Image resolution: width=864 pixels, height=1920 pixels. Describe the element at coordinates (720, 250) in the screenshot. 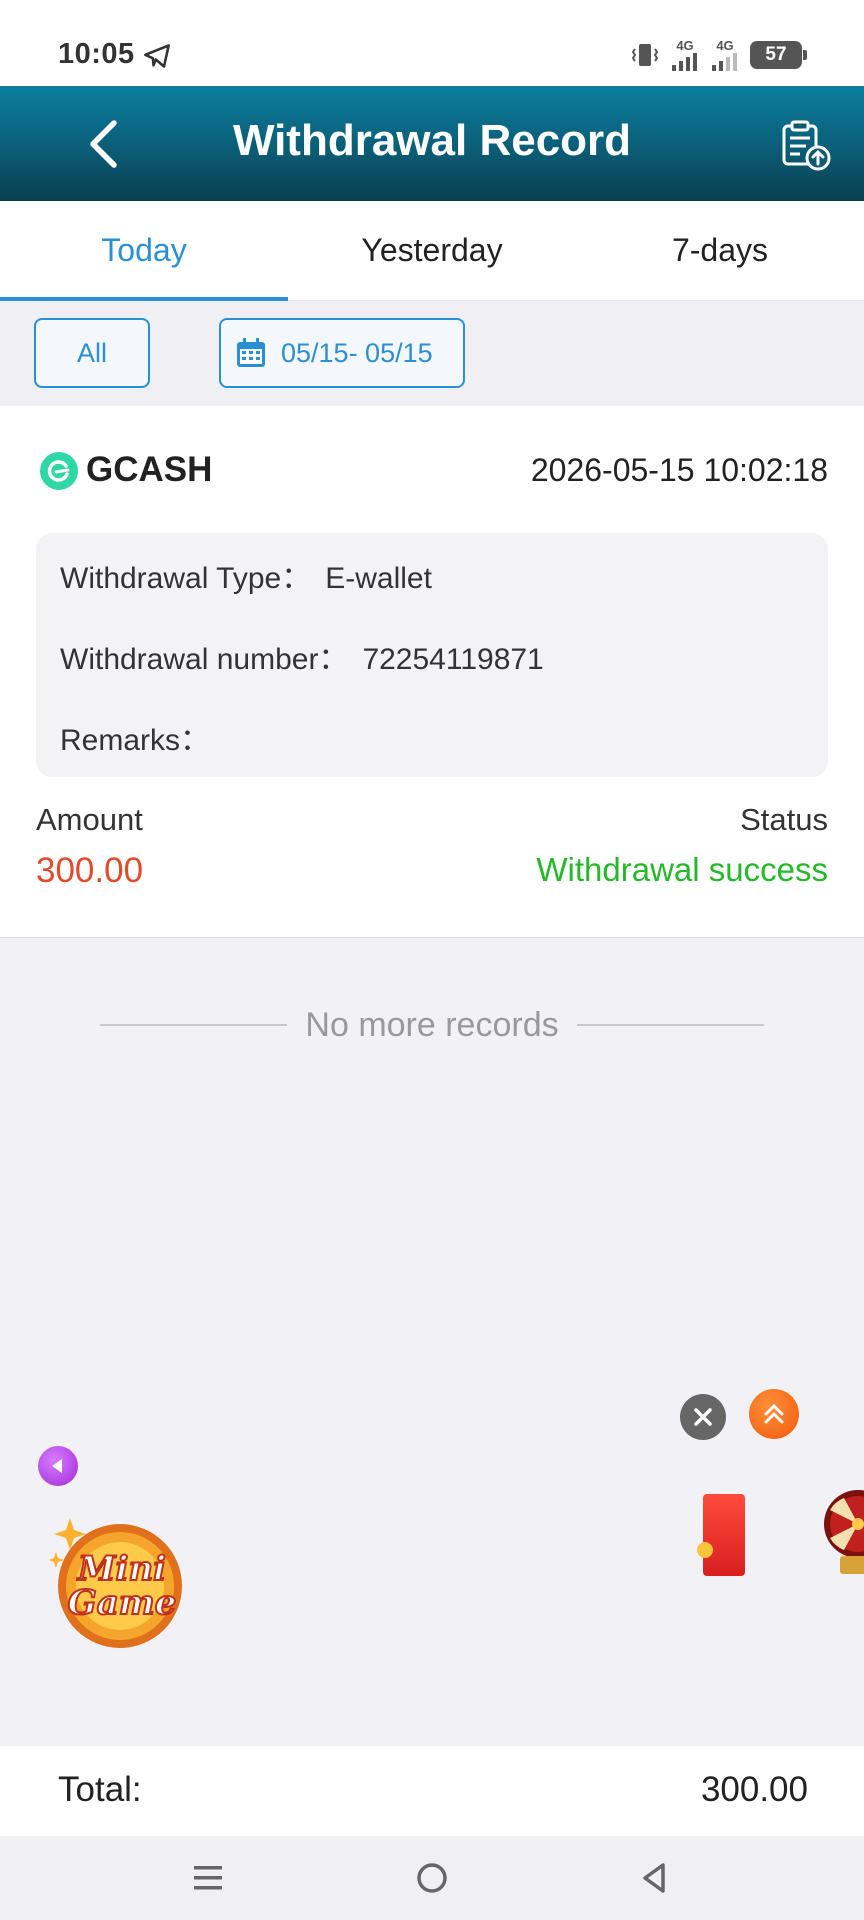

I see `tab-7-days: 7-days` at that location.